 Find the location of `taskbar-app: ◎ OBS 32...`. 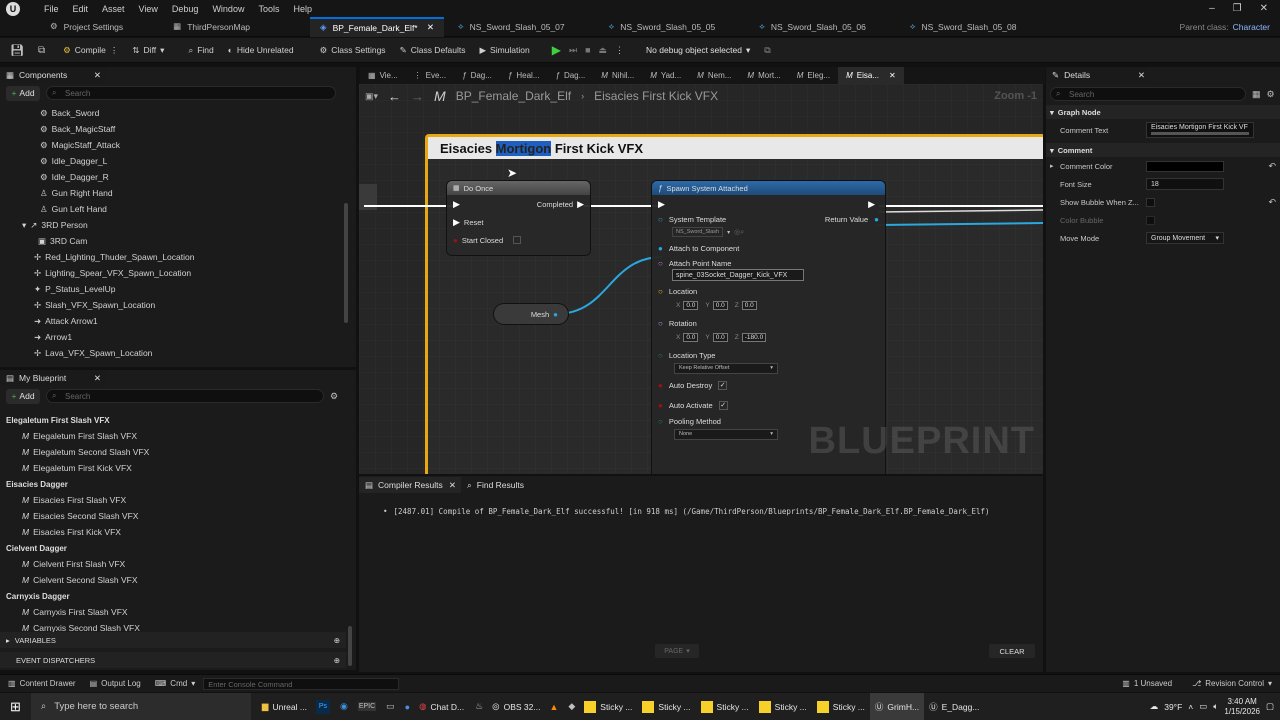

taskbar-app: ◎ OBS 32... is located at coordinates (516, 706).